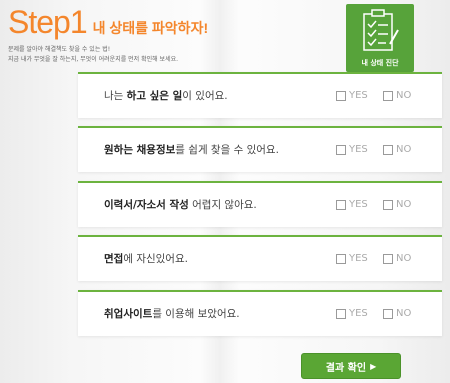 The height and width of the screenshot is (383, 450). I want to click on question-text: 취업사이트를 이용해 보았어요., so click(172, 314).